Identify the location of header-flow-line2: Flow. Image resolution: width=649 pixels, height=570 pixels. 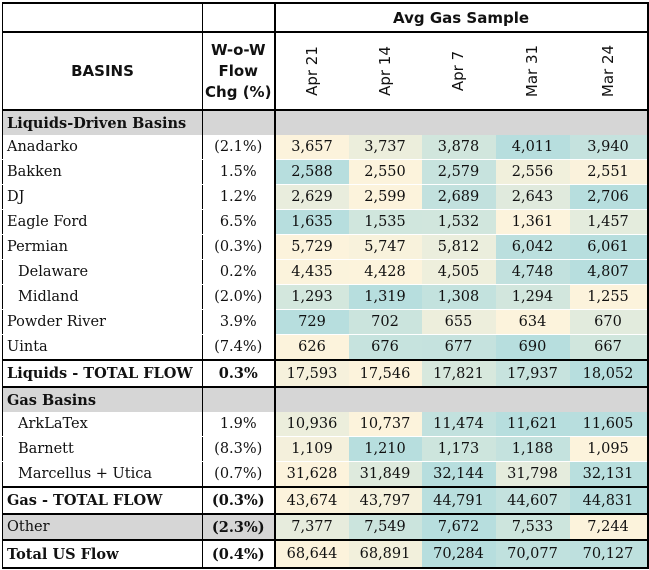
(238, 70).